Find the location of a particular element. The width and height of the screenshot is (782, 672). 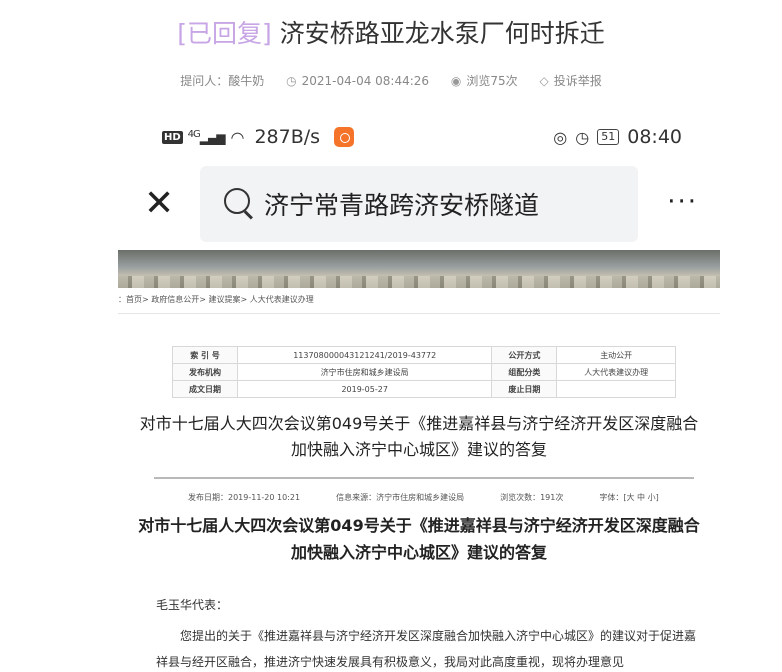

status-time: 08:40 is located at coordinates (654, 137).